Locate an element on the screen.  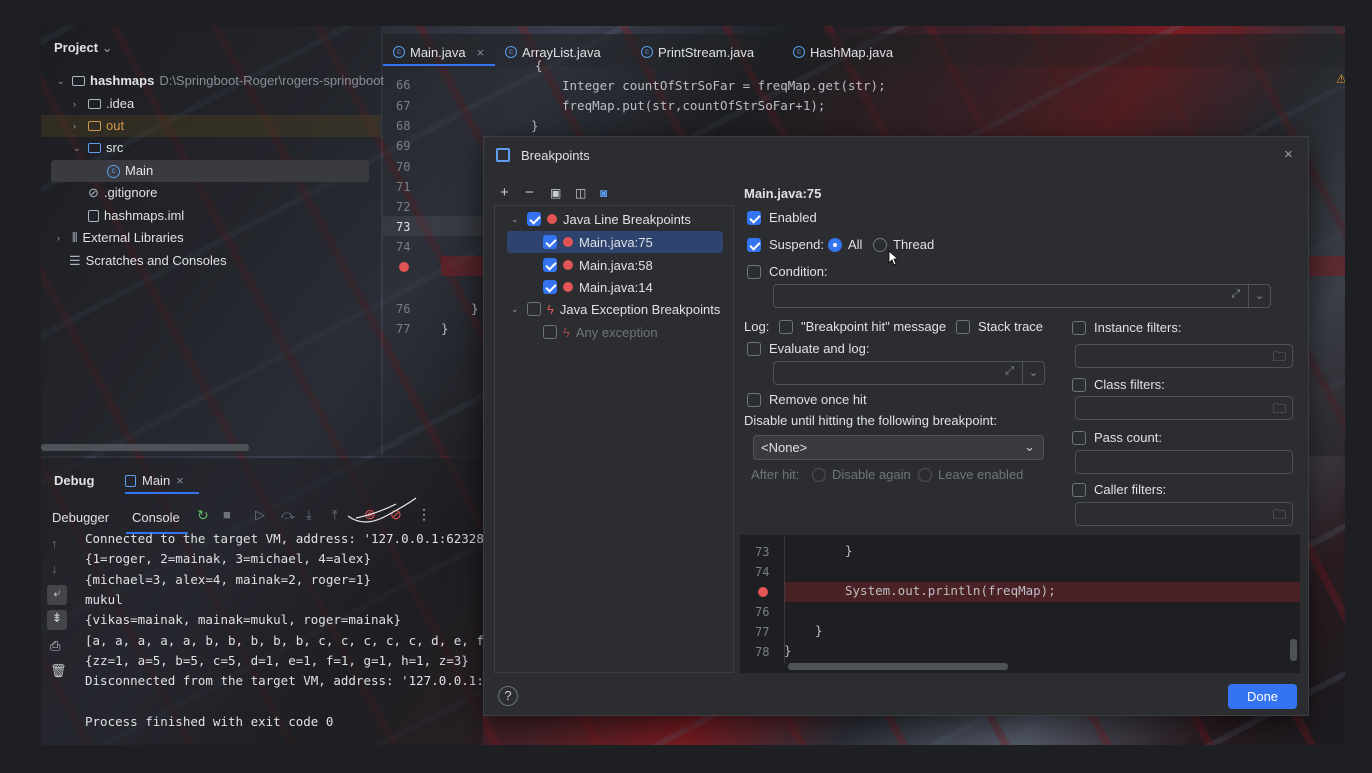
group-icon: ▣ is located at coordinates (555, 193).